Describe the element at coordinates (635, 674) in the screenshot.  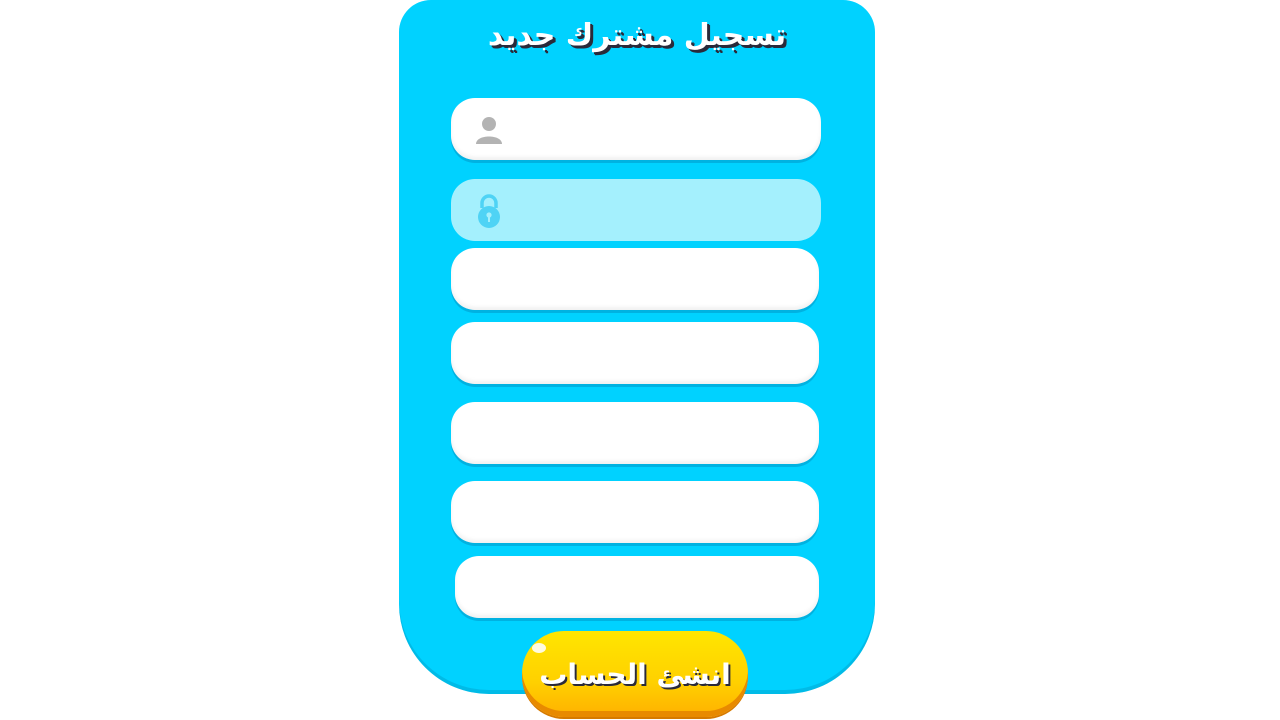
I see `create-account-button: انشئ الحساب` at that location.